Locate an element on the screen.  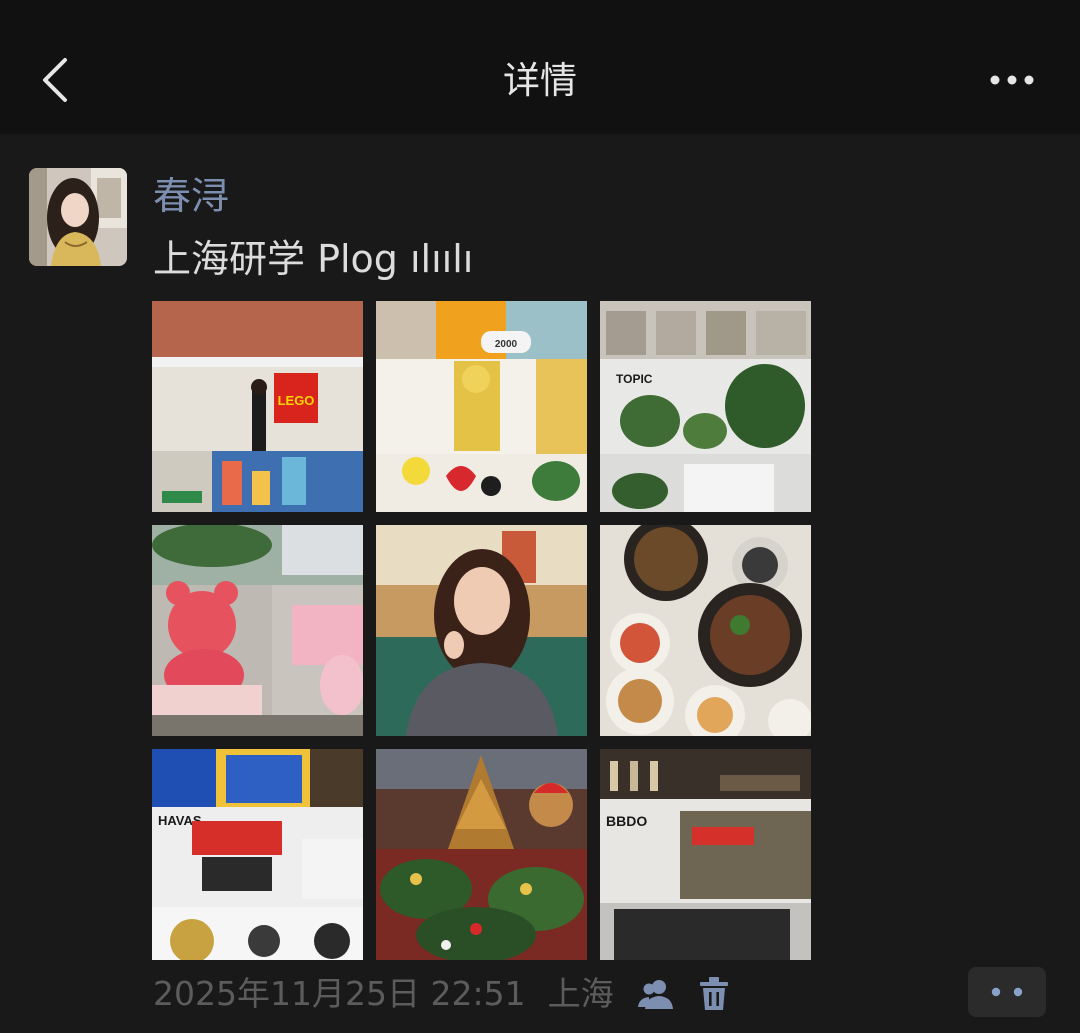
photo-3-label: TOPIC is located at coordinates (634, 379).